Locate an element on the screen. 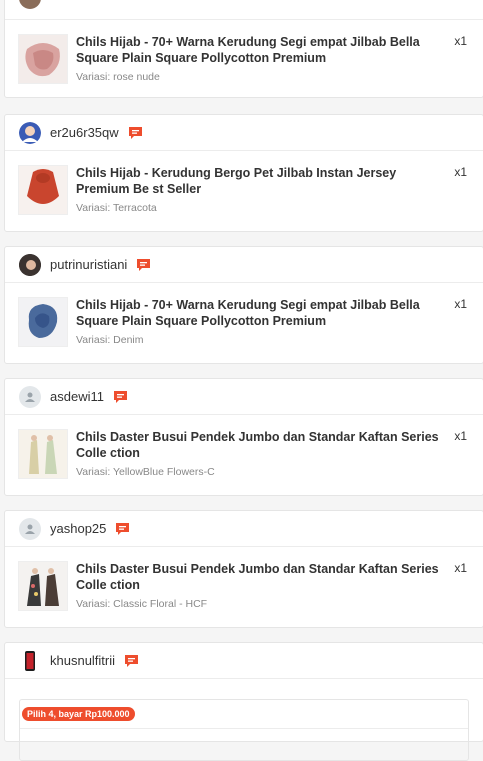  buyer-username: asdewi11 is located at coordinates (77, 396).